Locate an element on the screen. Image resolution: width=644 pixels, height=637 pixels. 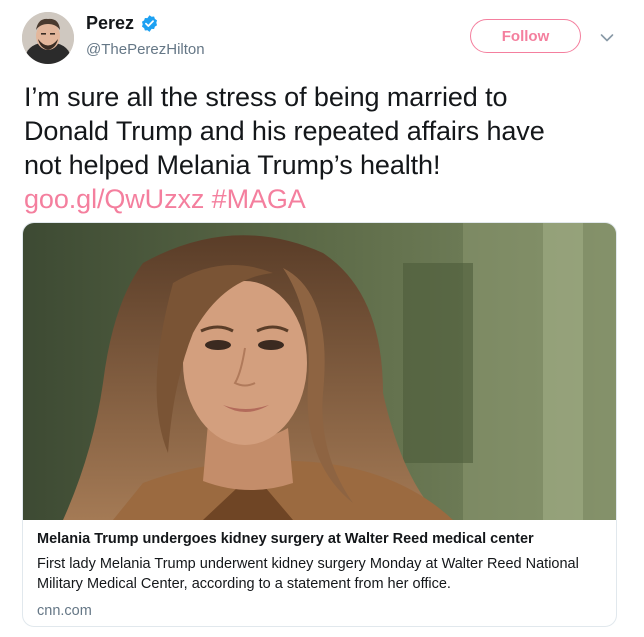
tweet-text-line: not helped Melania Trump’s health! is located at coordinates (232, 165).